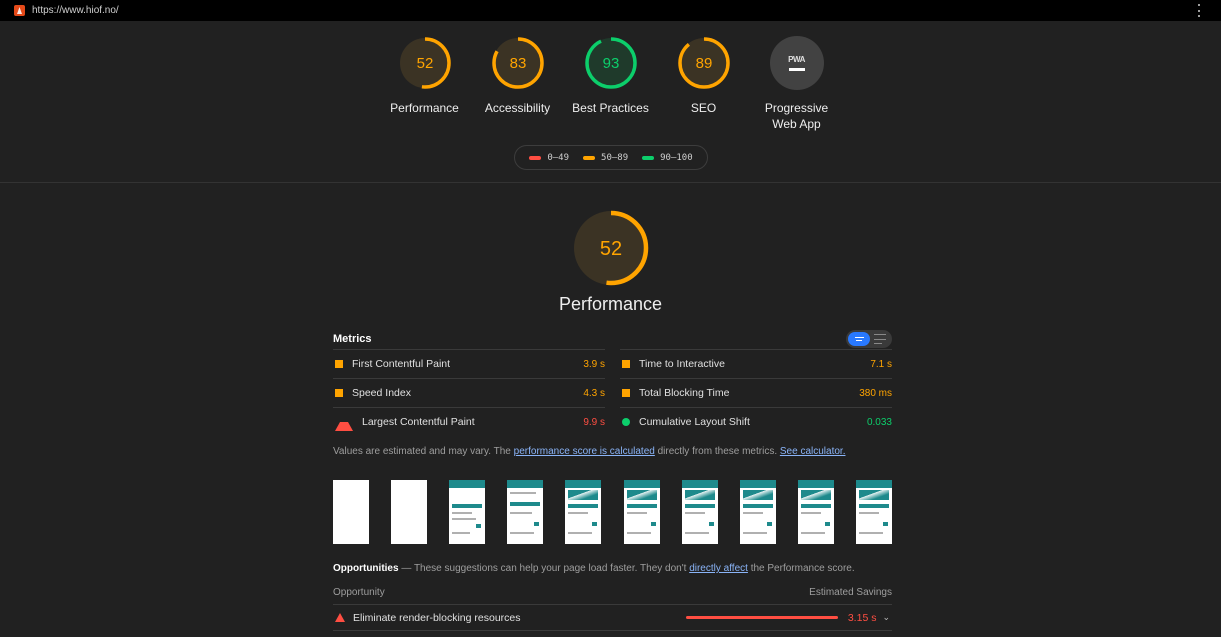  I want to click on url-bar: https://www.hiof.no/, so click(610, 10).